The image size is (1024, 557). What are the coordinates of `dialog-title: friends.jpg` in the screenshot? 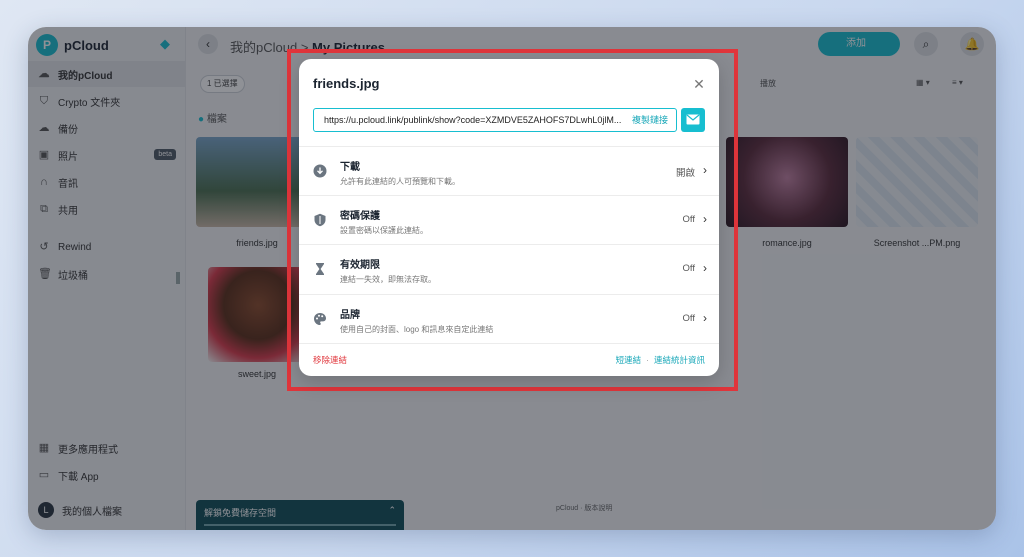 It's located at (346, 83).